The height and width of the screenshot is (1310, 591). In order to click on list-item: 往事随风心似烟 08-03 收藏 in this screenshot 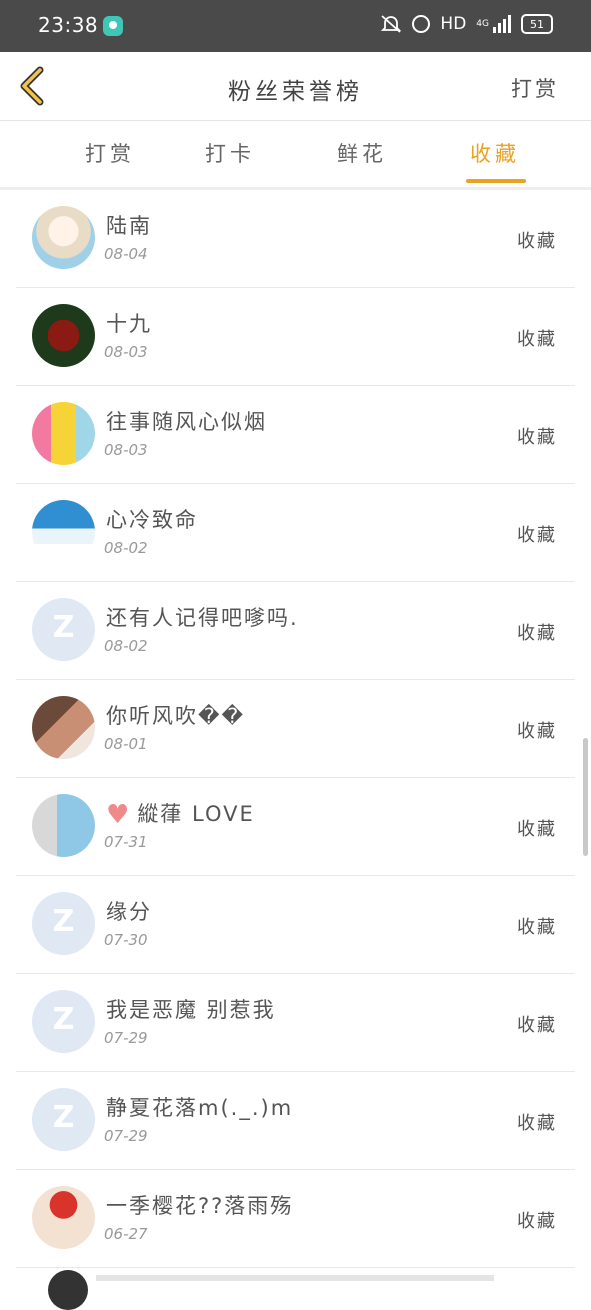, I will do `click(295, 435)`.